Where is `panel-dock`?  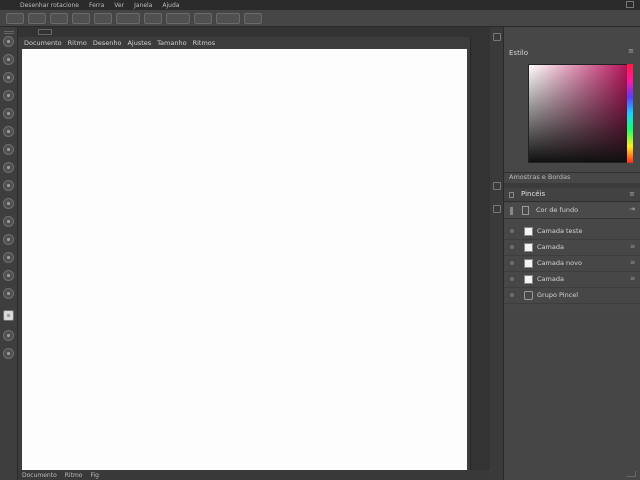 panel-dock is located at coordinates (497, 253).